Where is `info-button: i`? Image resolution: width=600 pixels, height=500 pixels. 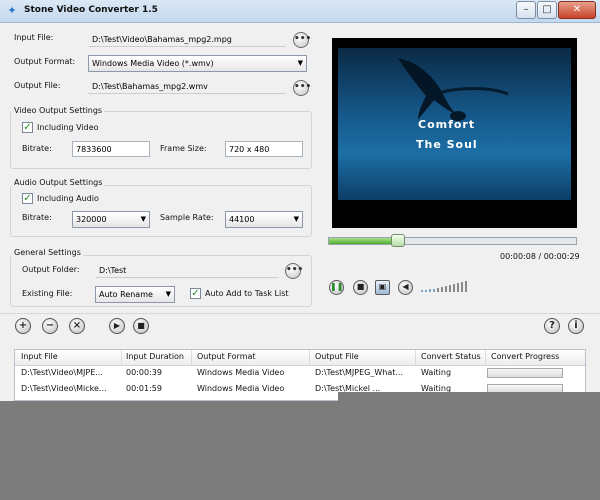
info-button: i is located at coordinates (576, 326).